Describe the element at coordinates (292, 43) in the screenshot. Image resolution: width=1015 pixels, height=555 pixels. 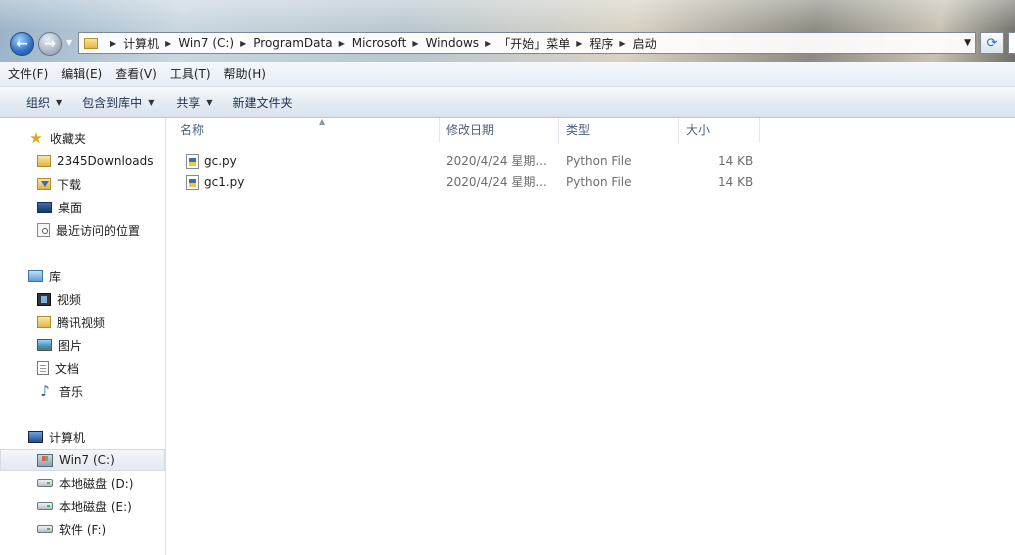
I see `breadcrumb-item-programdata: ProgramData` at that location.